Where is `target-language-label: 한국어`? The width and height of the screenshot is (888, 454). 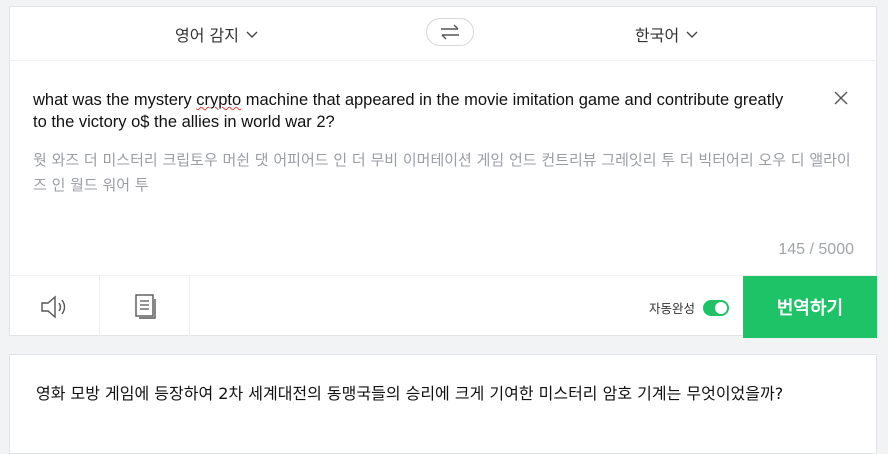
target-language-label: 한국어 is located at coordinates (657, 35).